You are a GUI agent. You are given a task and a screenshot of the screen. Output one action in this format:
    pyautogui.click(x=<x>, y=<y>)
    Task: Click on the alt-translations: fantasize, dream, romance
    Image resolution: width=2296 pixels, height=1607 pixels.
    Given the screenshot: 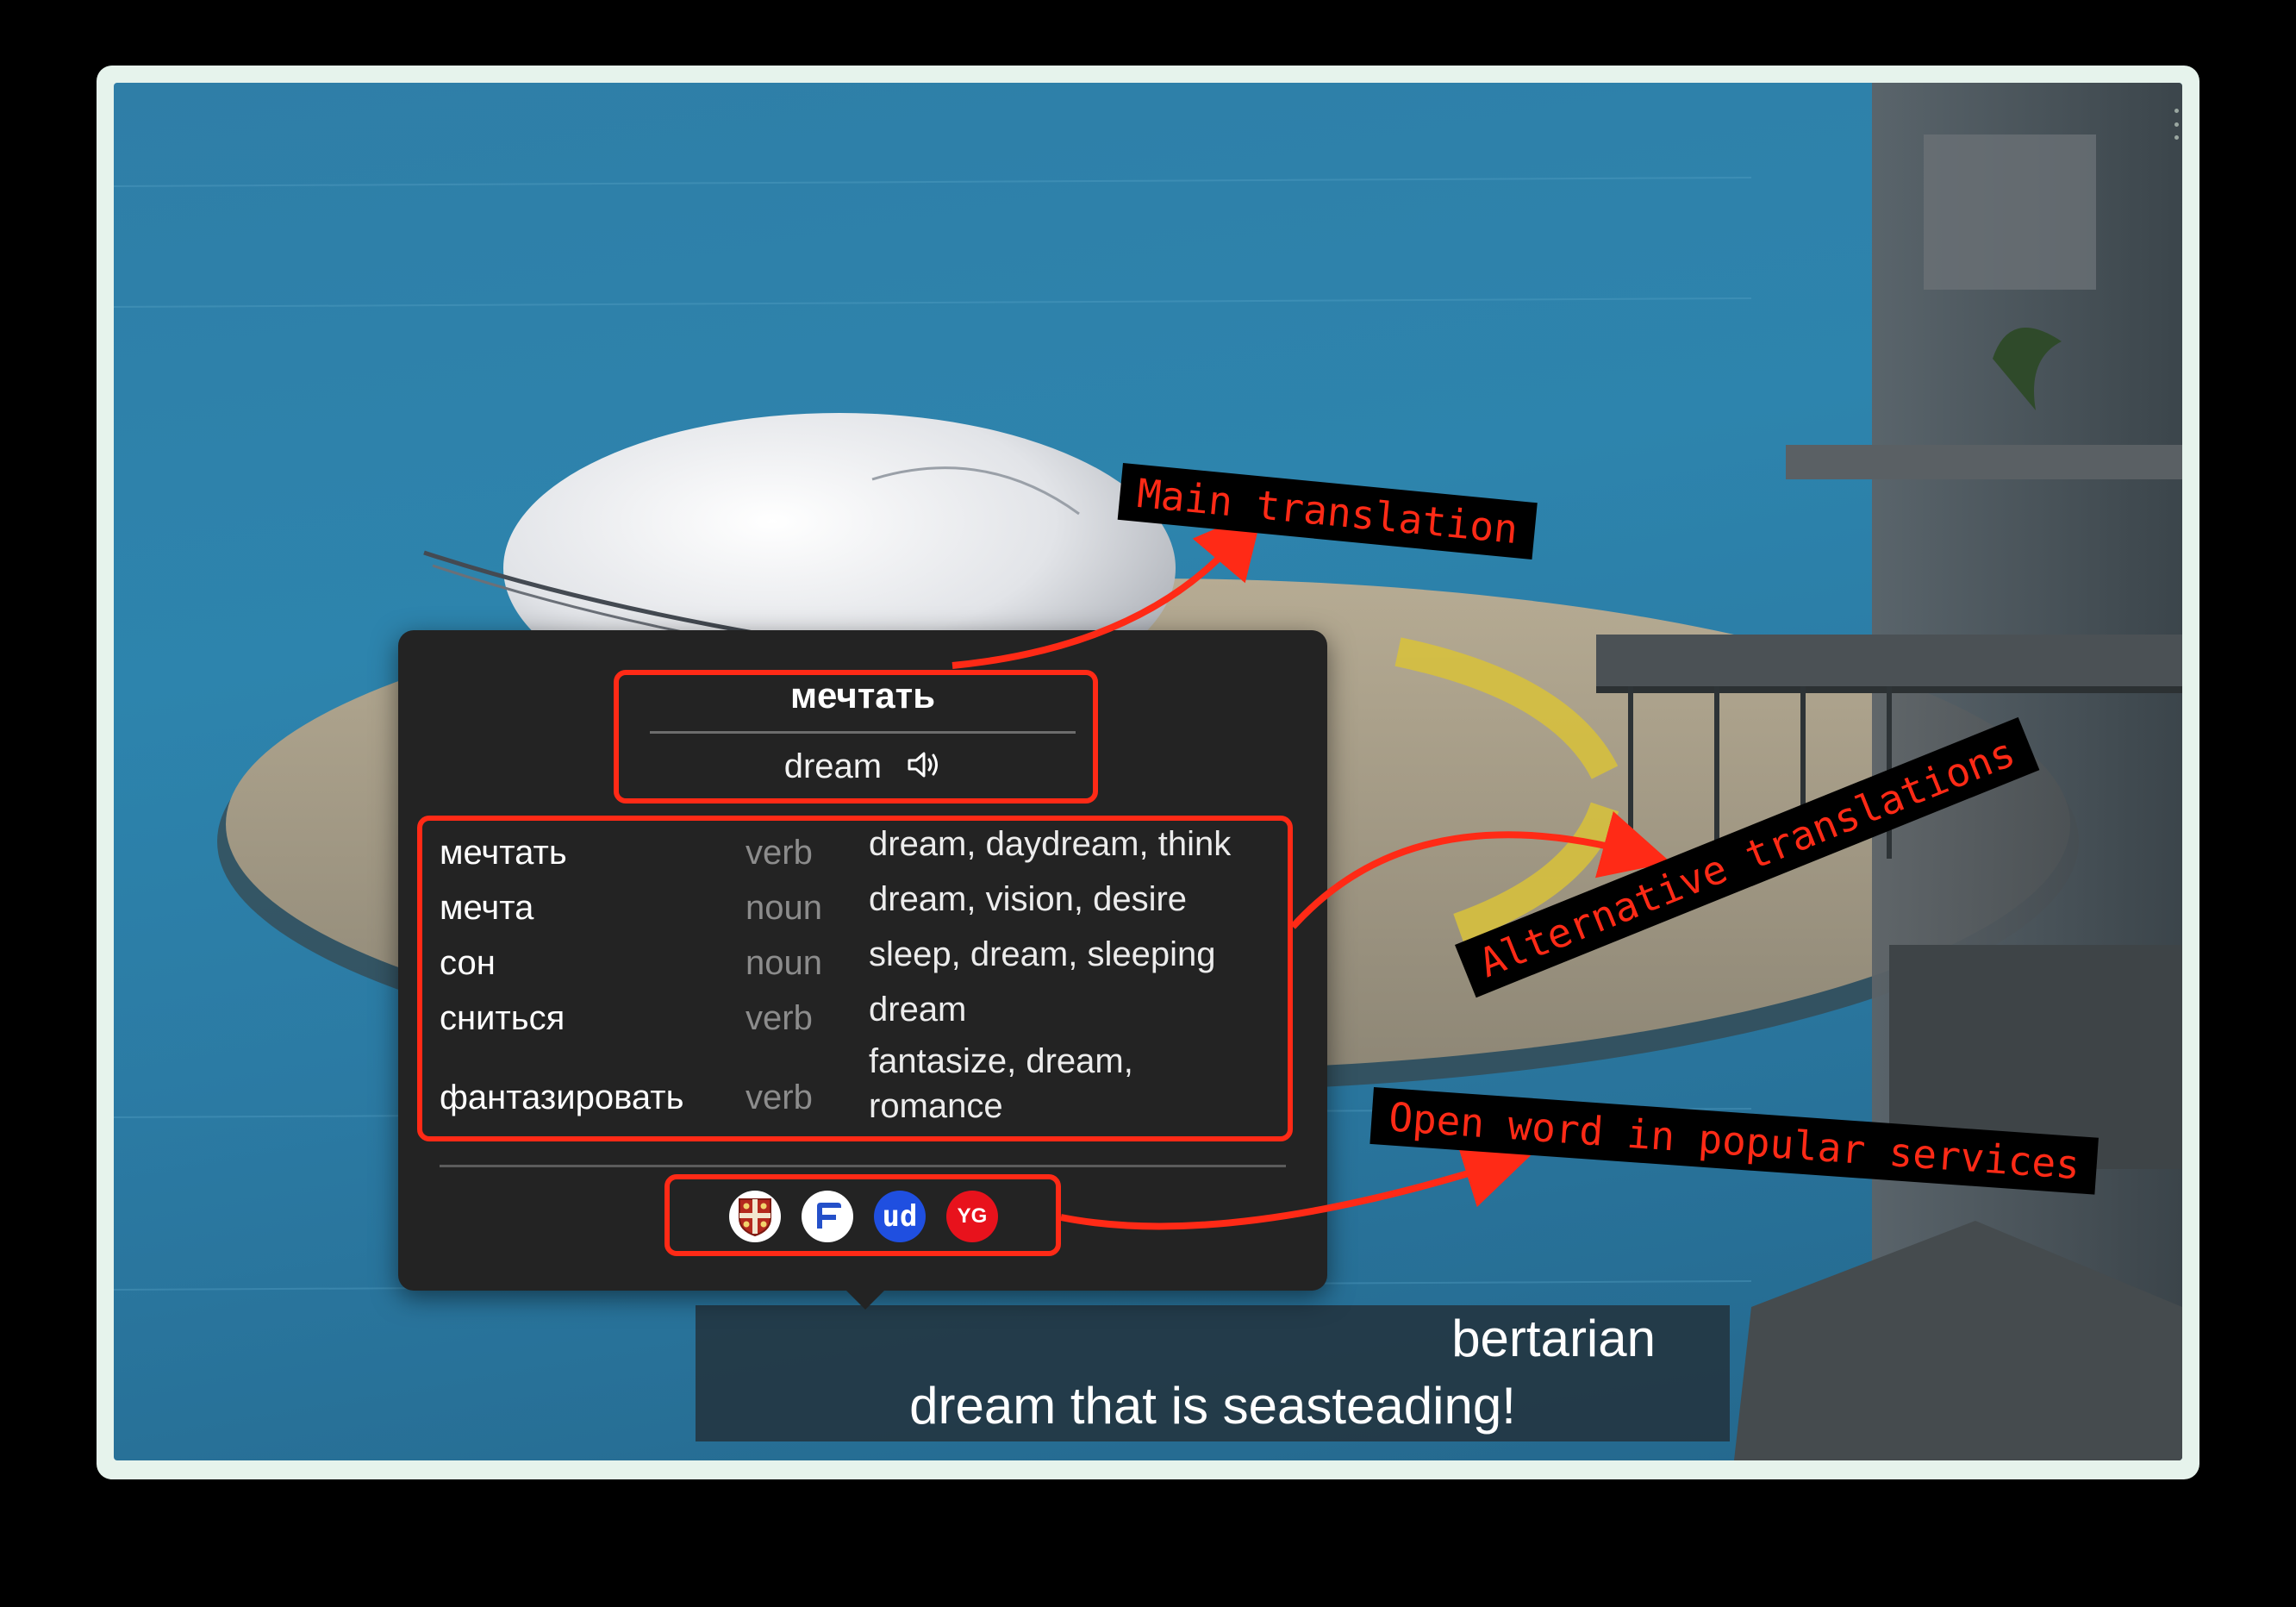 What is the action you would take?
    pyautogui.click(x=1001, y=1084)
    